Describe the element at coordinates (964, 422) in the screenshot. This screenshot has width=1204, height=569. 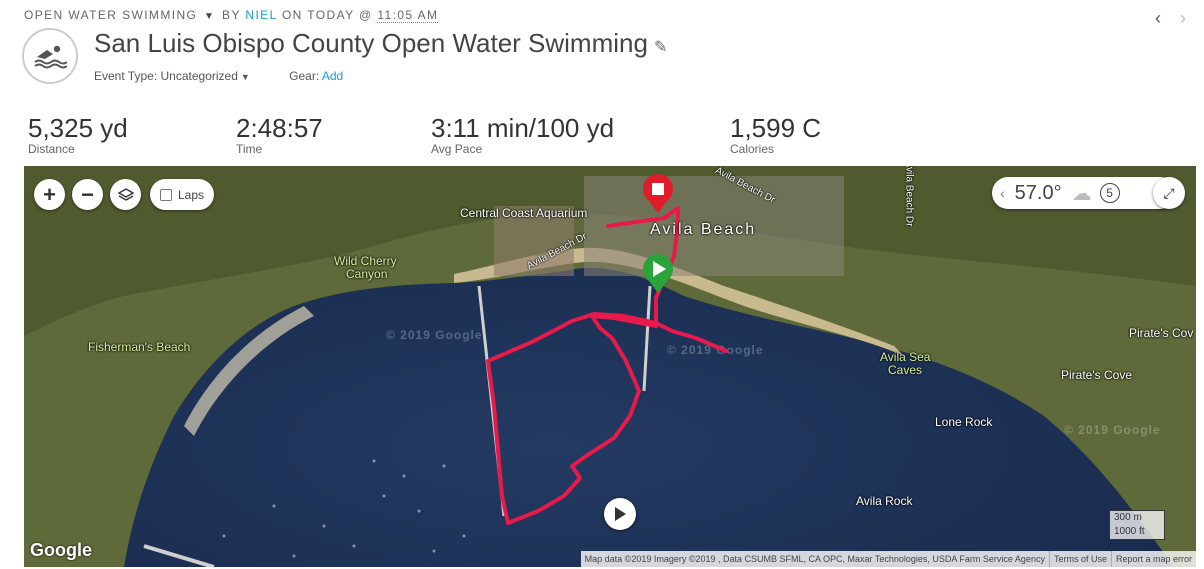
I see `map-label-lone-rock: Lone Rock` at that location.